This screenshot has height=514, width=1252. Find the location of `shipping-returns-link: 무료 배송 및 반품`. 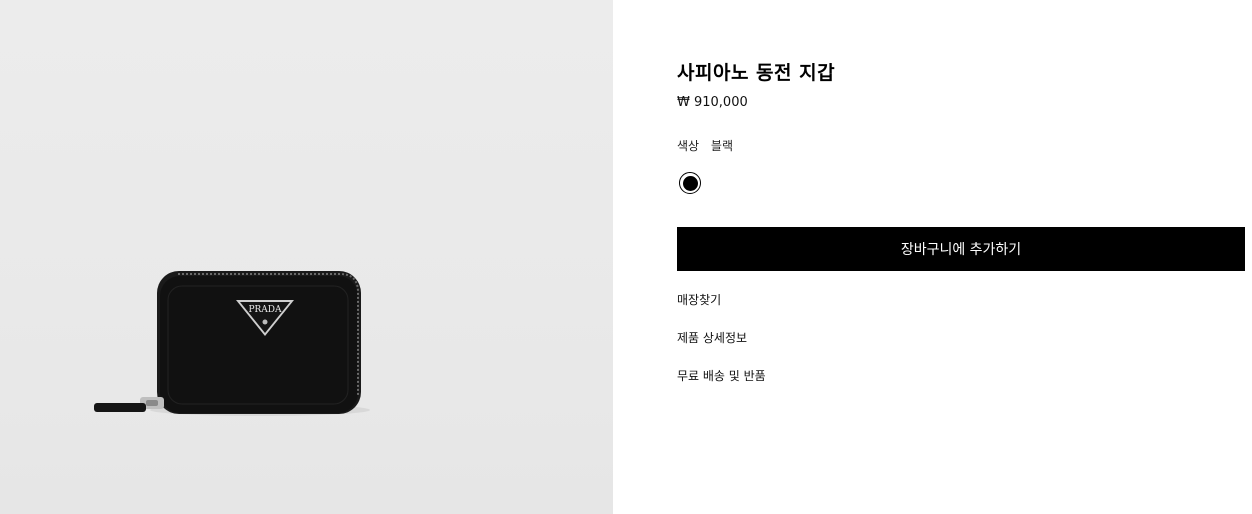

shipping-returns-link: 무료 배송 및 반품 is located at coordinates (721, 375).